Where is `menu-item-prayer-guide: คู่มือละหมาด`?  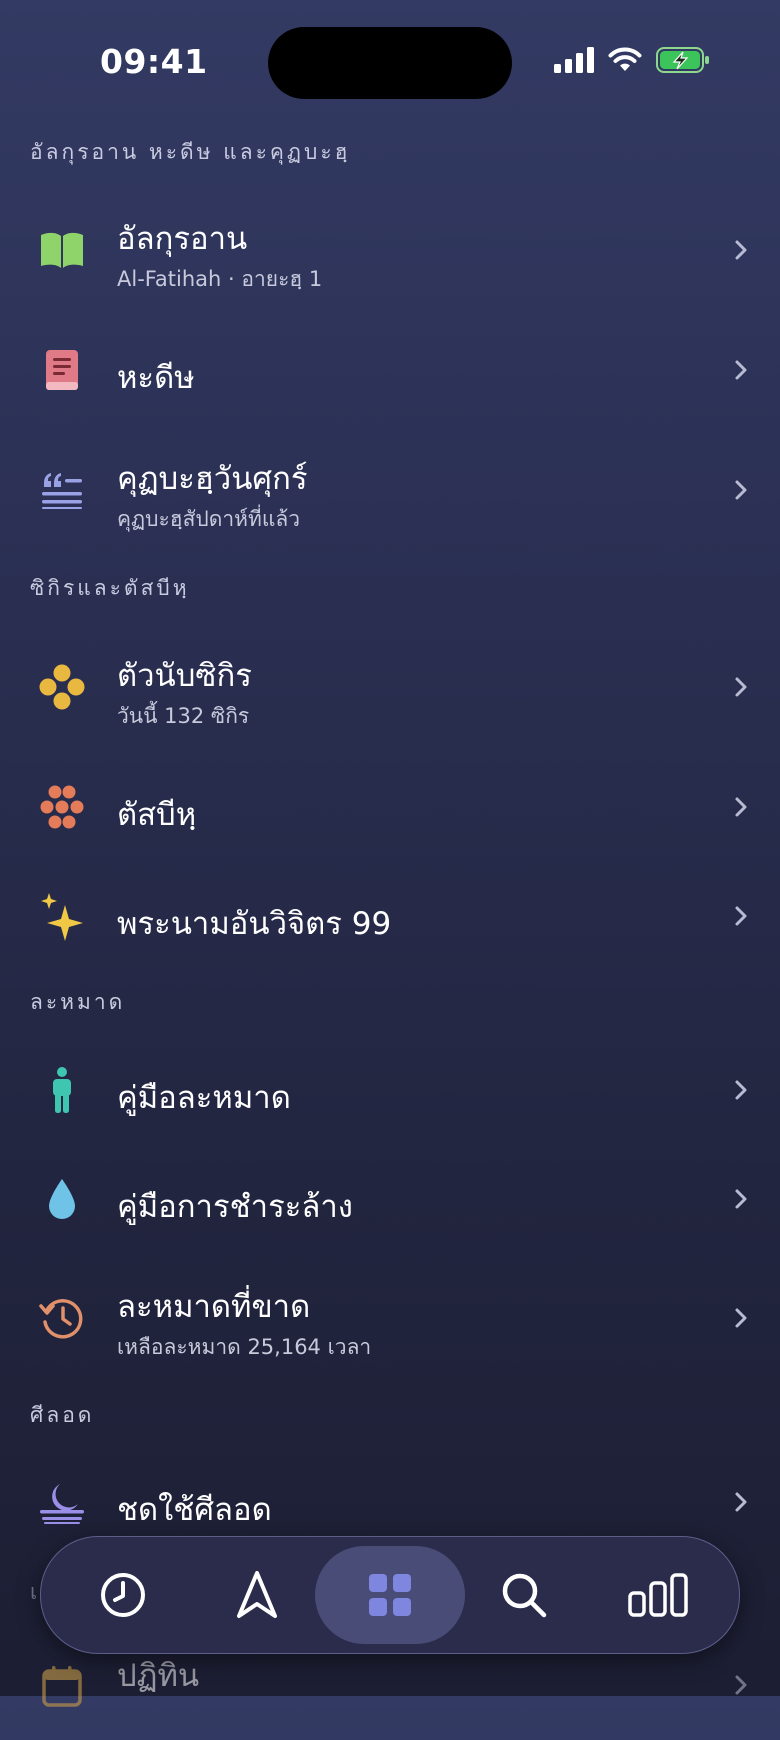 menu-item-prayer-guide: คู่มือละหมาด is located at coordinates (390, 1090).